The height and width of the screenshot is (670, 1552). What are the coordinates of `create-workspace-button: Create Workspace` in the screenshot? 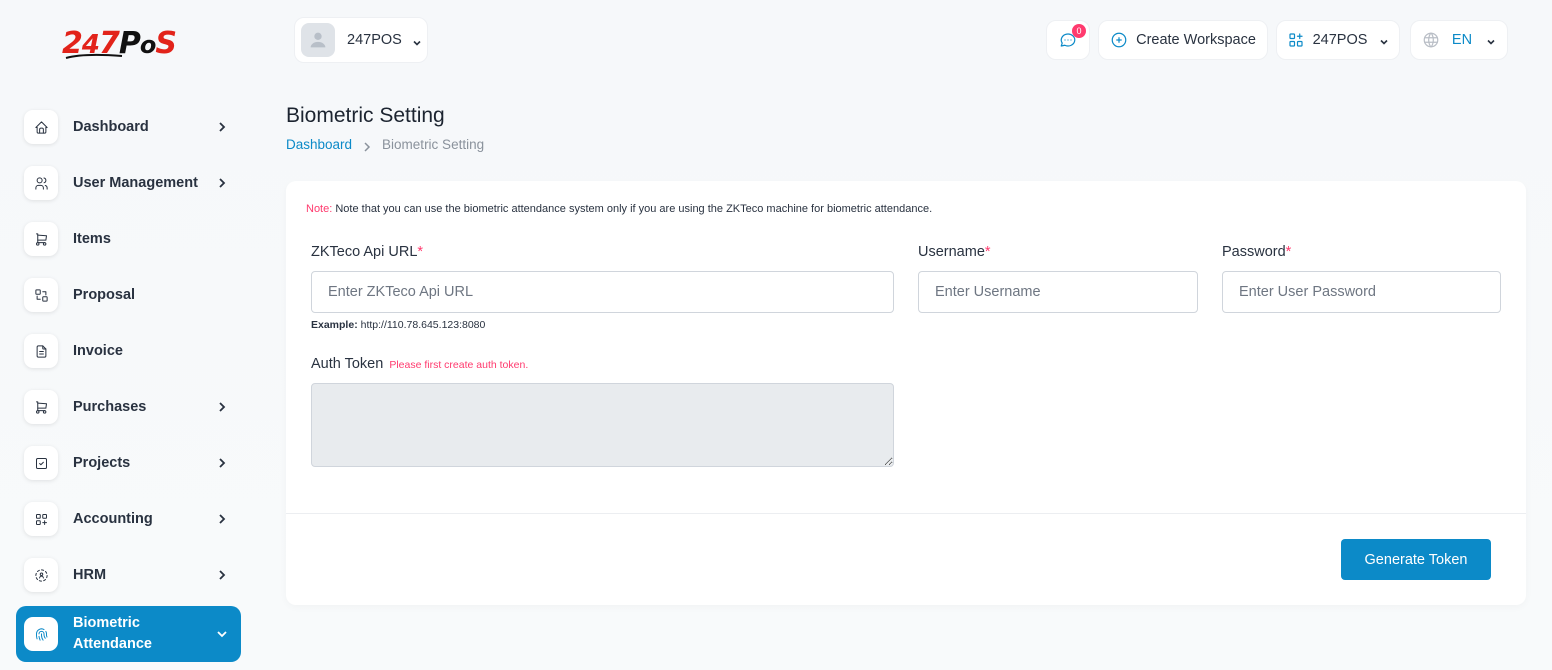 It's located at (1183, 40).